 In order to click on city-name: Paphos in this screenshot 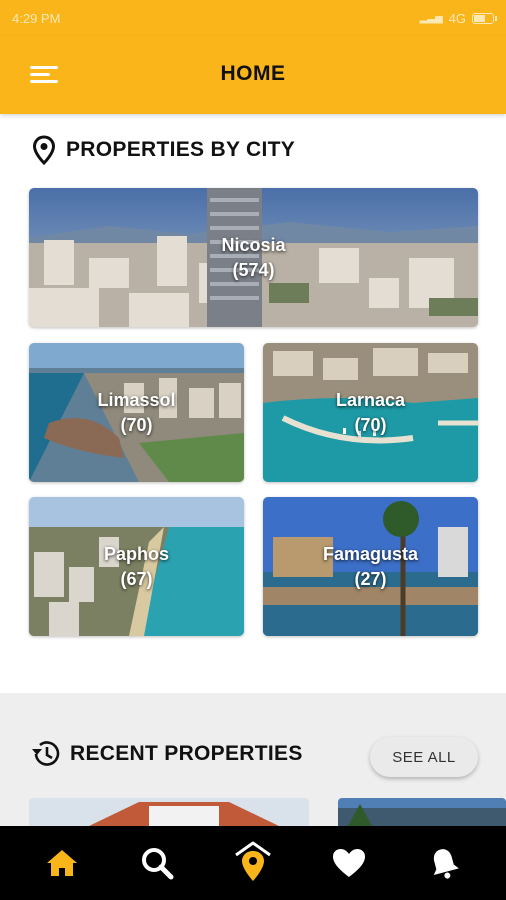, I will do `click(136, 553)`.